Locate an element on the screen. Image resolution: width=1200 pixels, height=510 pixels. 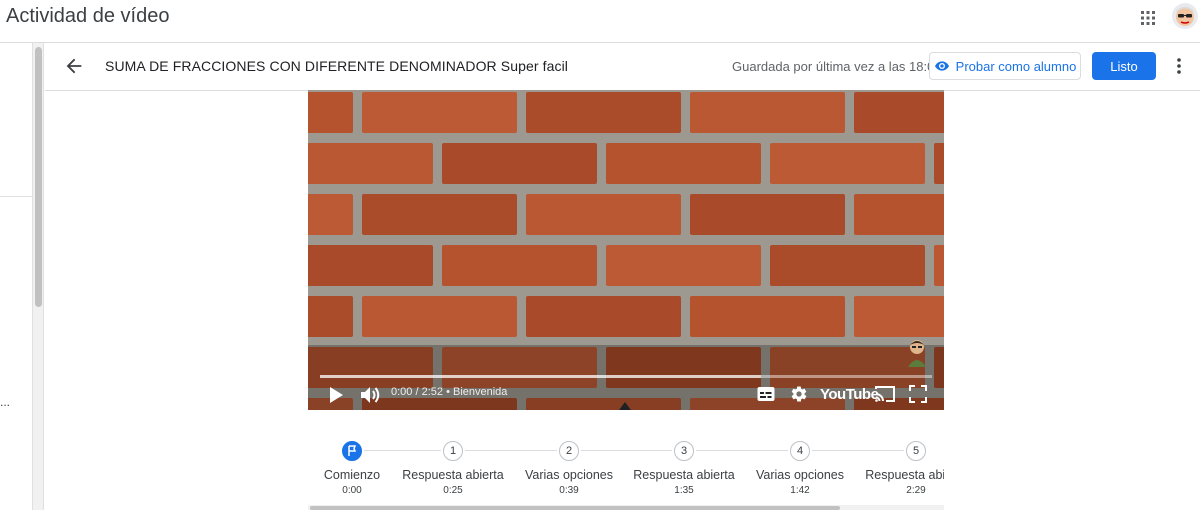
flag-icon is located at coordinates (352, 450).